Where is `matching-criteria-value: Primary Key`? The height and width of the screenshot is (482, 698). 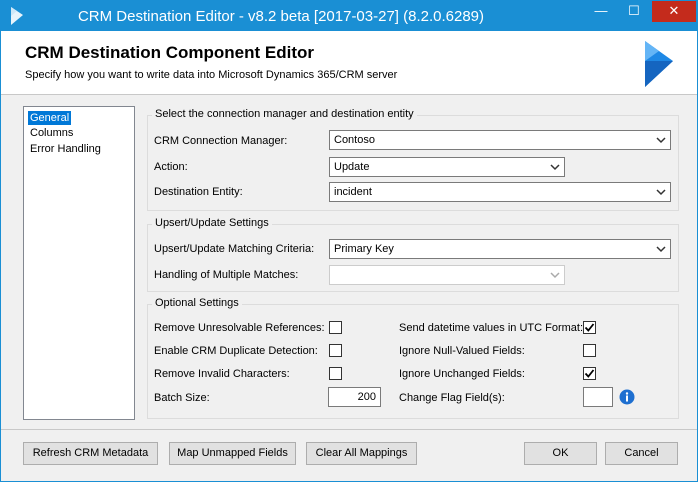 matching-criteria-value: Primary Key is located at coordinates (364, 249).